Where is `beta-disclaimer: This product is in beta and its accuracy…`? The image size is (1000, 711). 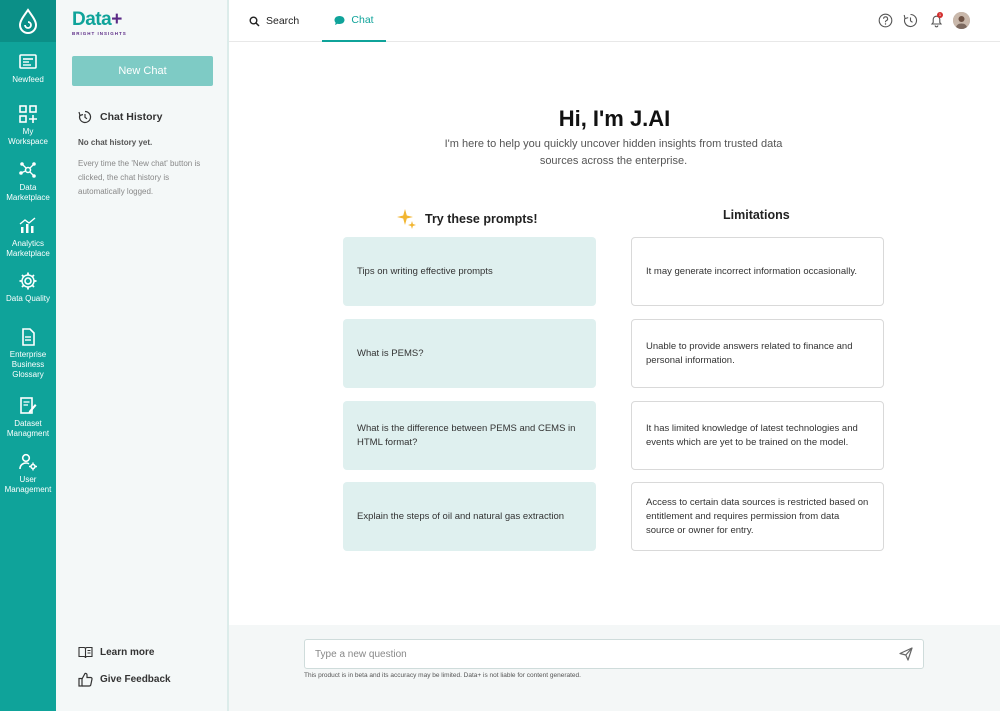
beta-disclaimer: This product is in beta and its accuracy… is located at coordinates (442, 675).